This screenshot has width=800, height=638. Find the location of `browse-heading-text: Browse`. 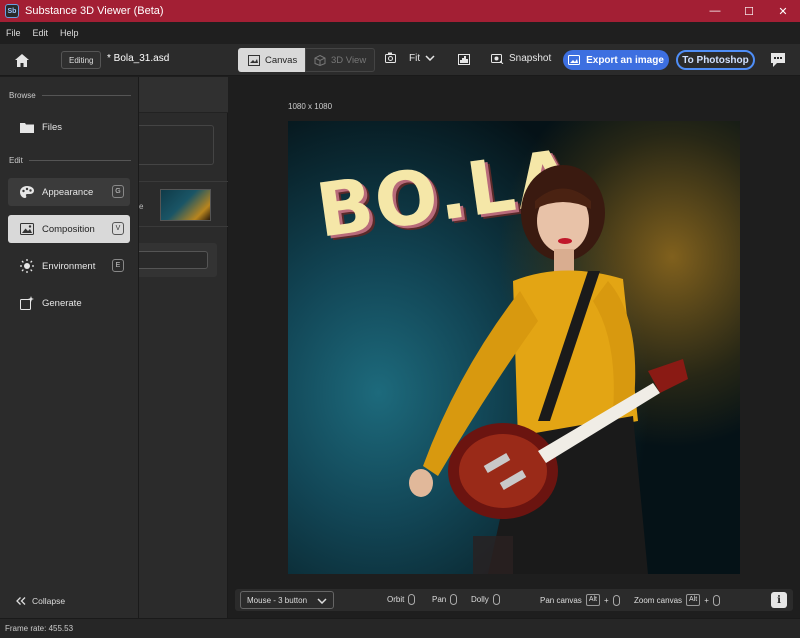

browse-heading-text: Browse is located at coordinates (22, 95).